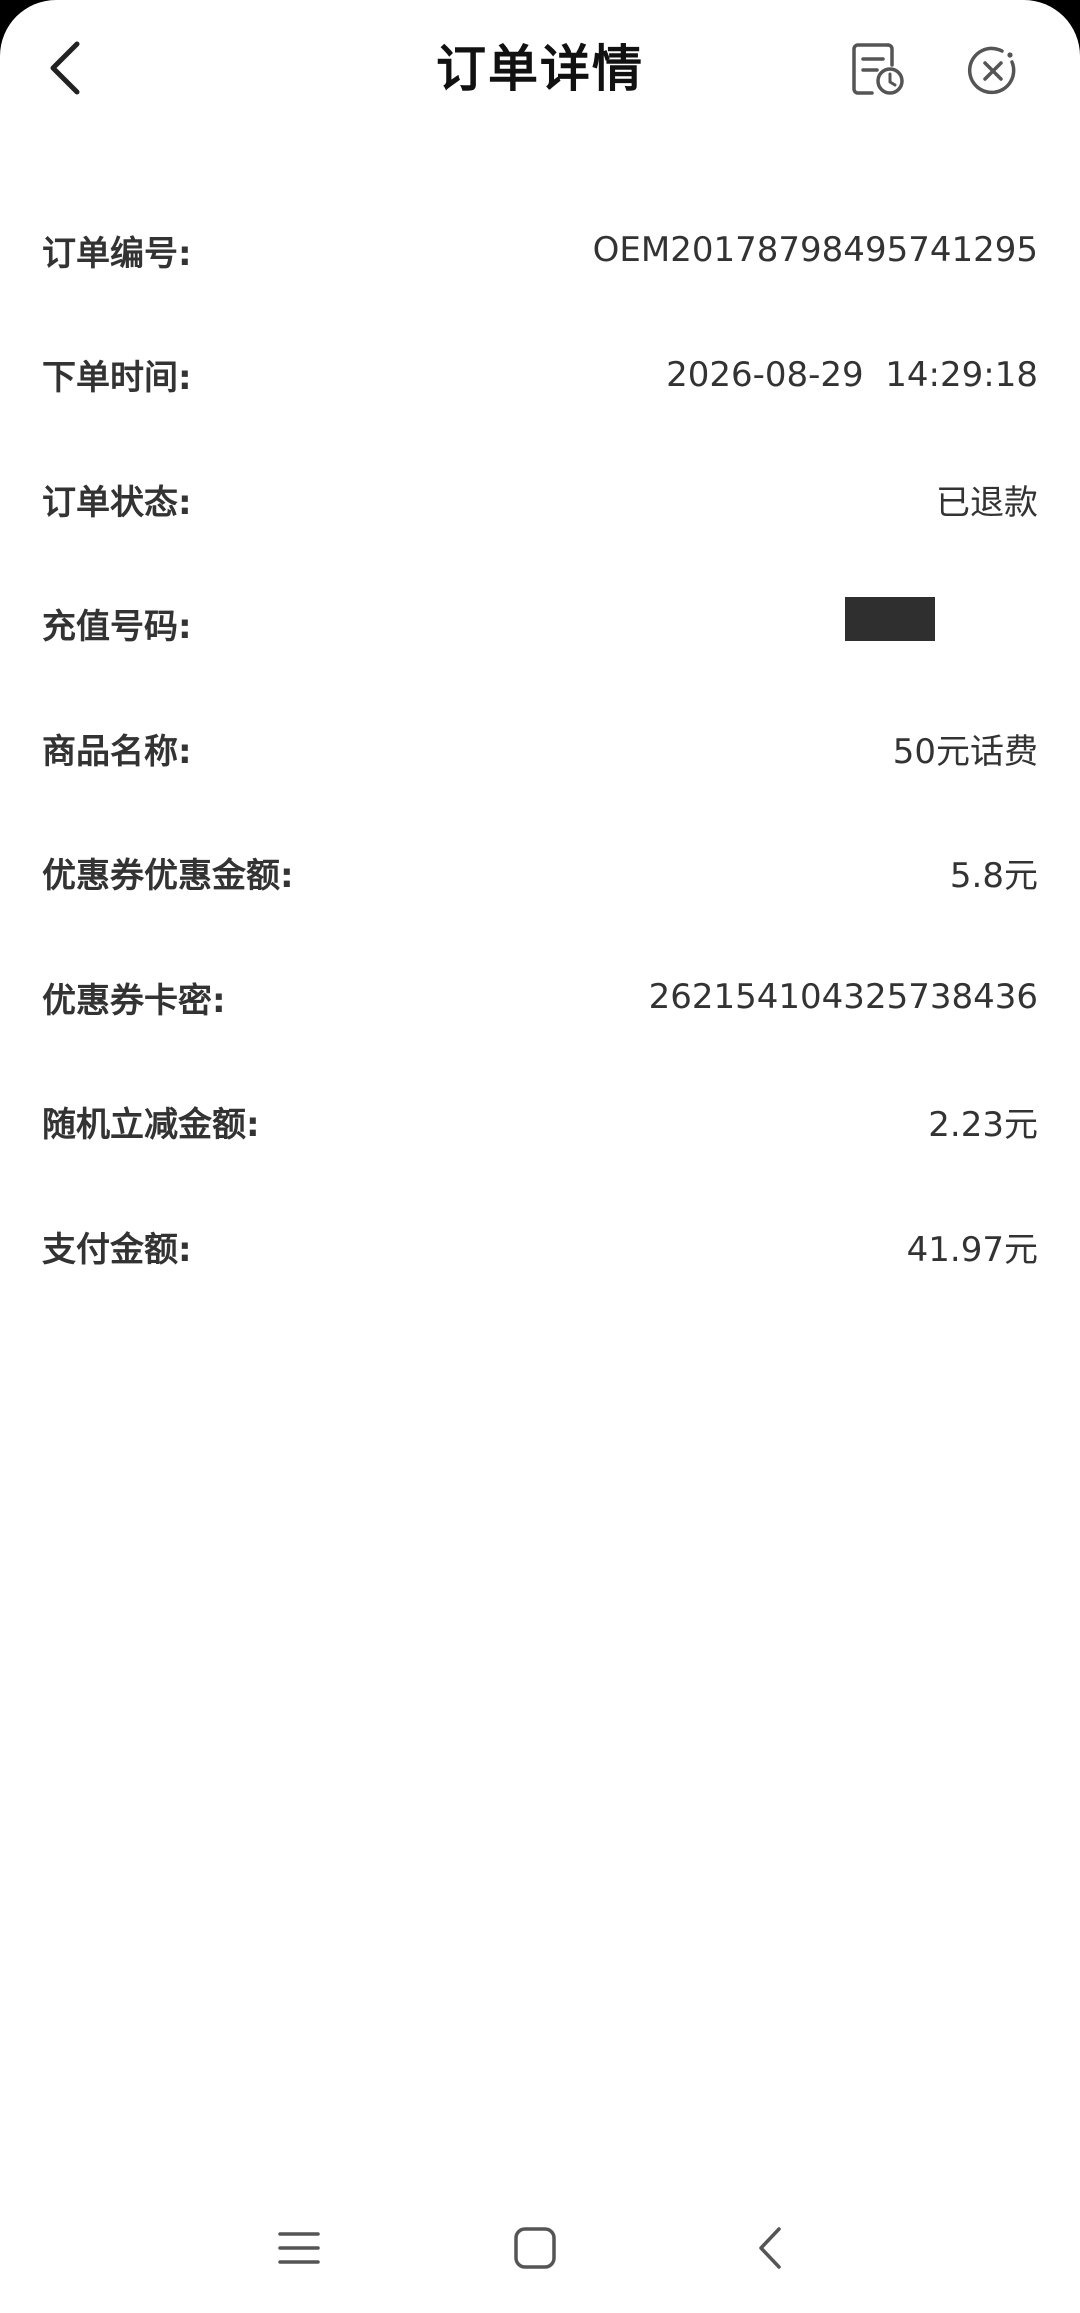 This screenshot has height=2313, width=1080. What do you see at coordinates (540, 624) in the screenshot?
I see `detail-row-recharge-number: 充值号码:` at bounding box center [540, 624].